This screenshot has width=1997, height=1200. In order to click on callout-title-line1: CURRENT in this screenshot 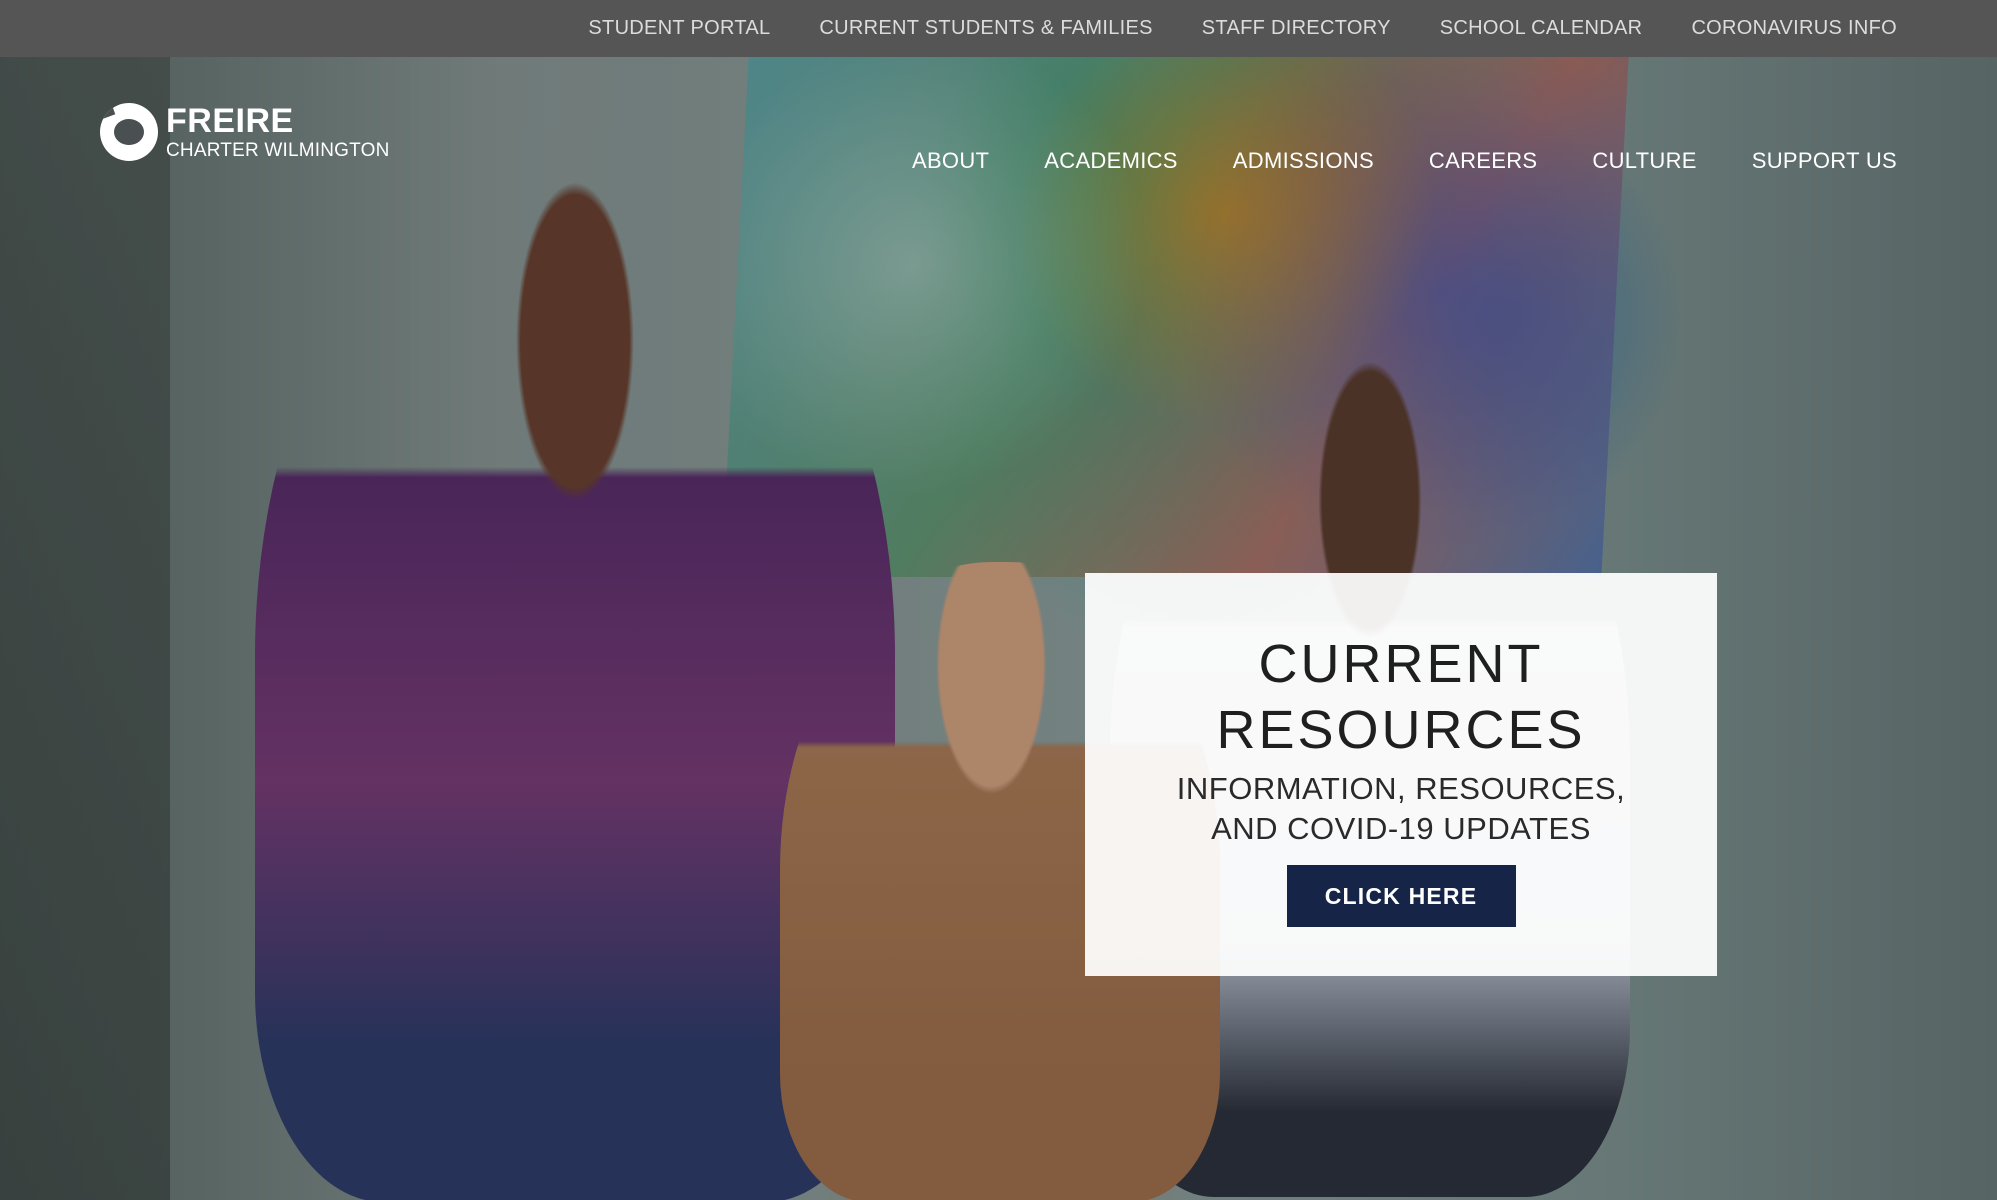, I will do `click(1401, 664)`.